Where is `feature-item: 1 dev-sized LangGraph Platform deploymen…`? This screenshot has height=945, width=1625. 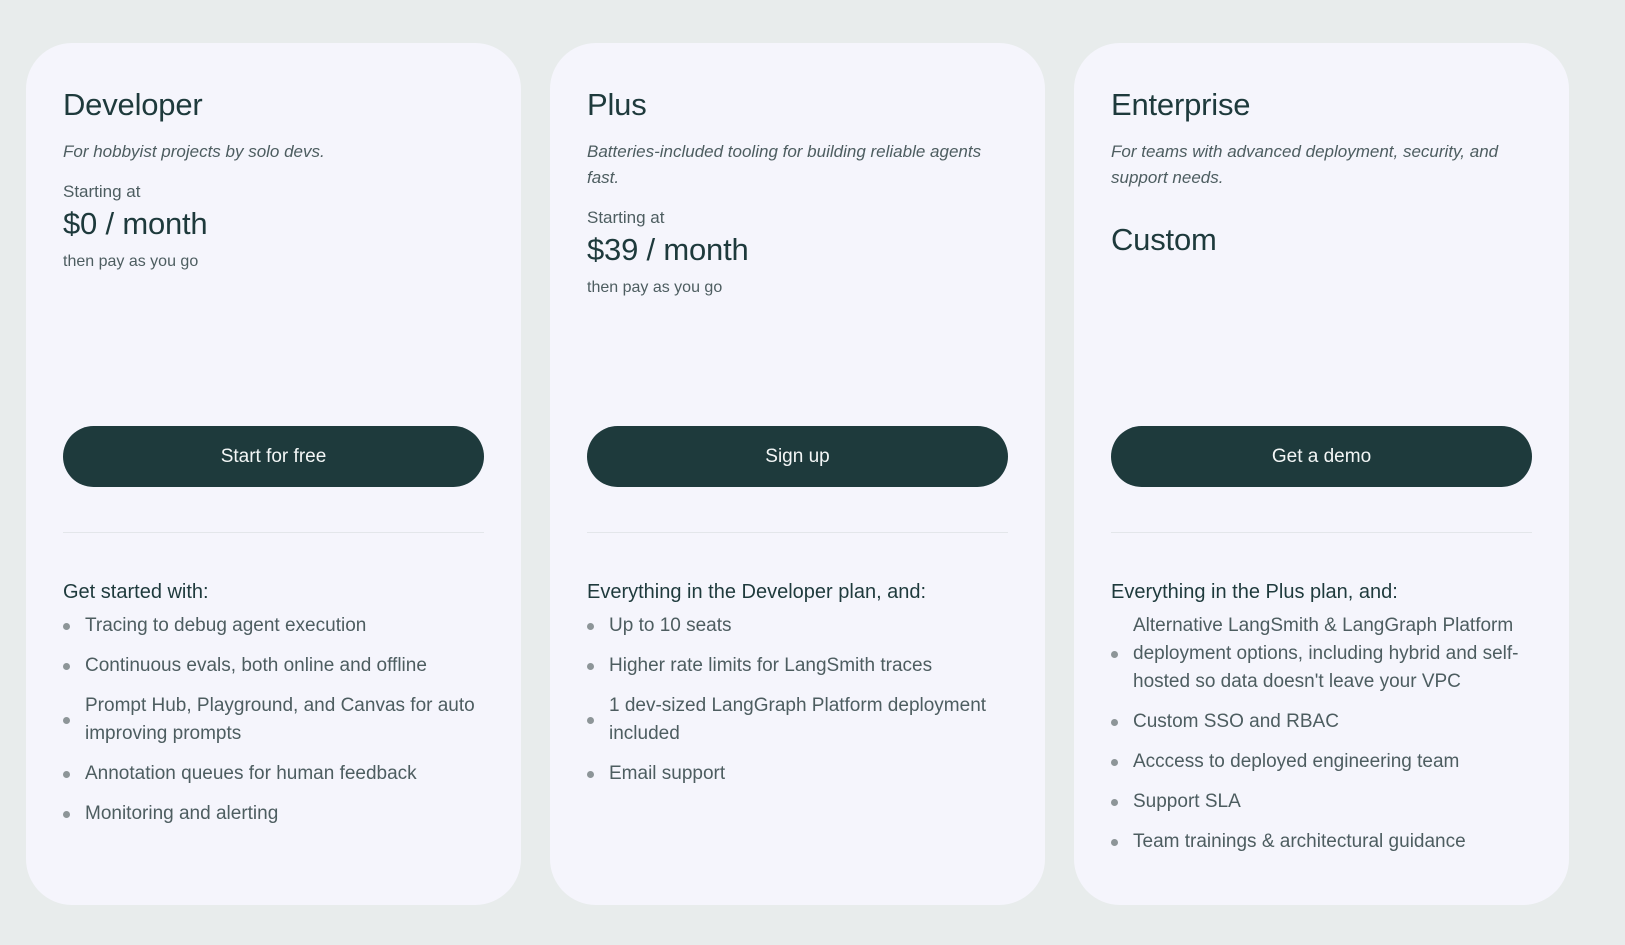
feature-item: 1 dev-sized LangGraph Platform deploymen… is located at coordinates (797, 720).